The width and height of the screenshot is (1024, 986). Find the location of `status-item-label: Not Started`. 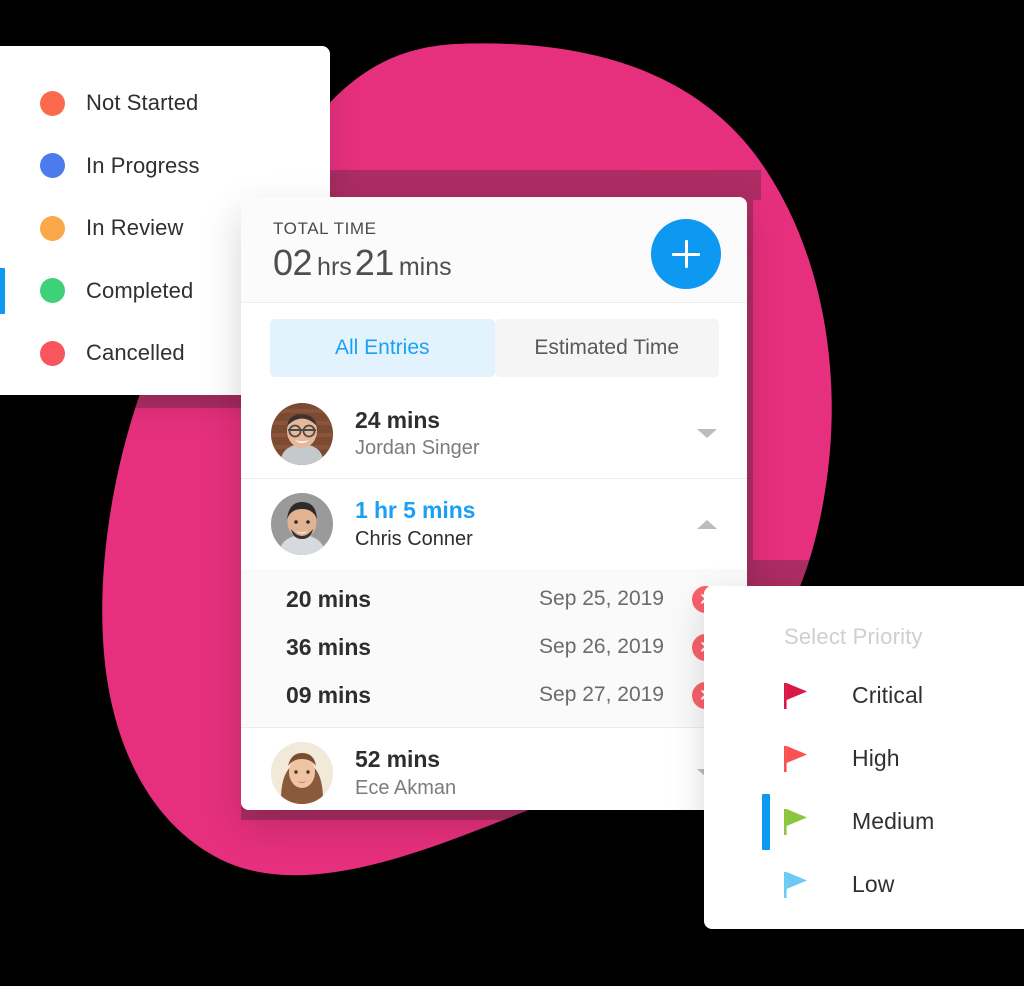

status-item-label: Not Started is located at coordinates (142, 103).